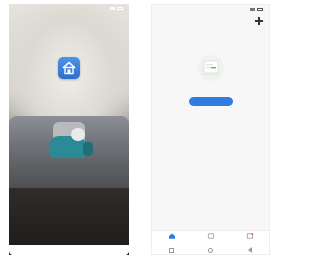  I want to click on tab-home, so click(171, 238).